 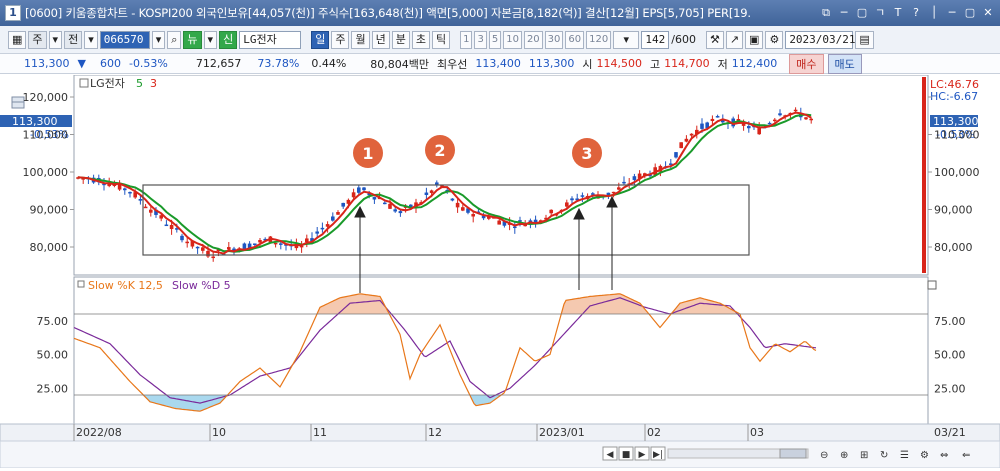 What do you see at coordinates (754, 39) in the screenshot?
I see `save-icon: ▣` at bounding box center [754, 39].